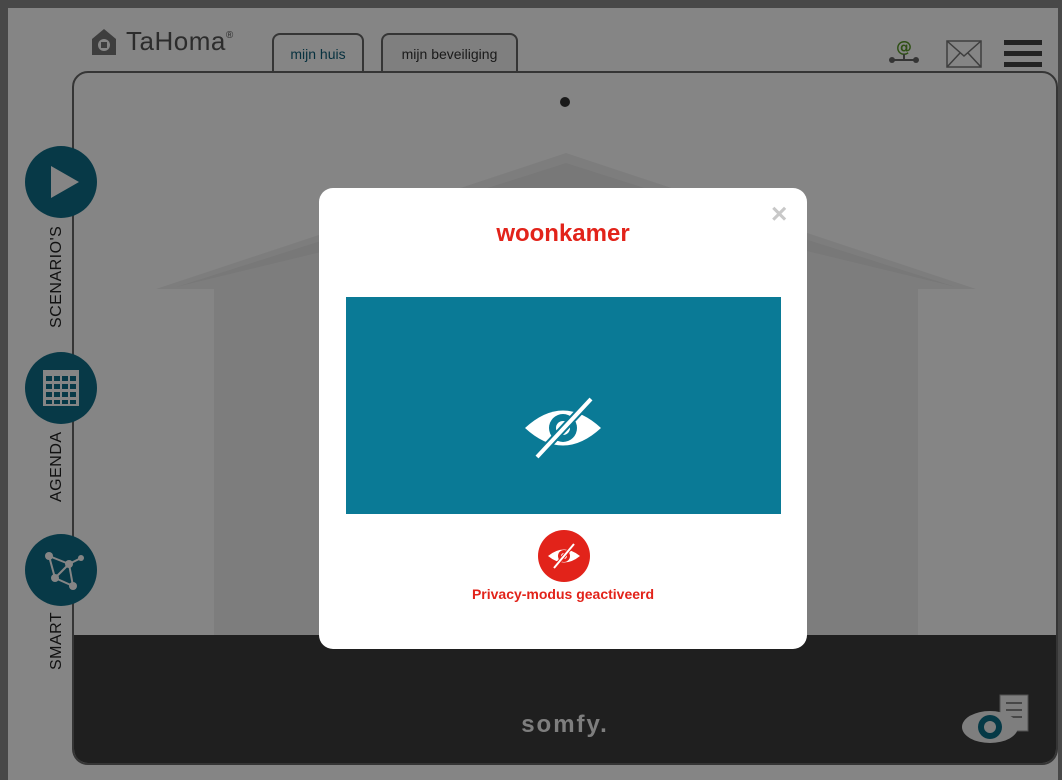 The height and width of the screenshot is (780, 1062). I want to click on privacy-mode-icon, so click(564, 556).